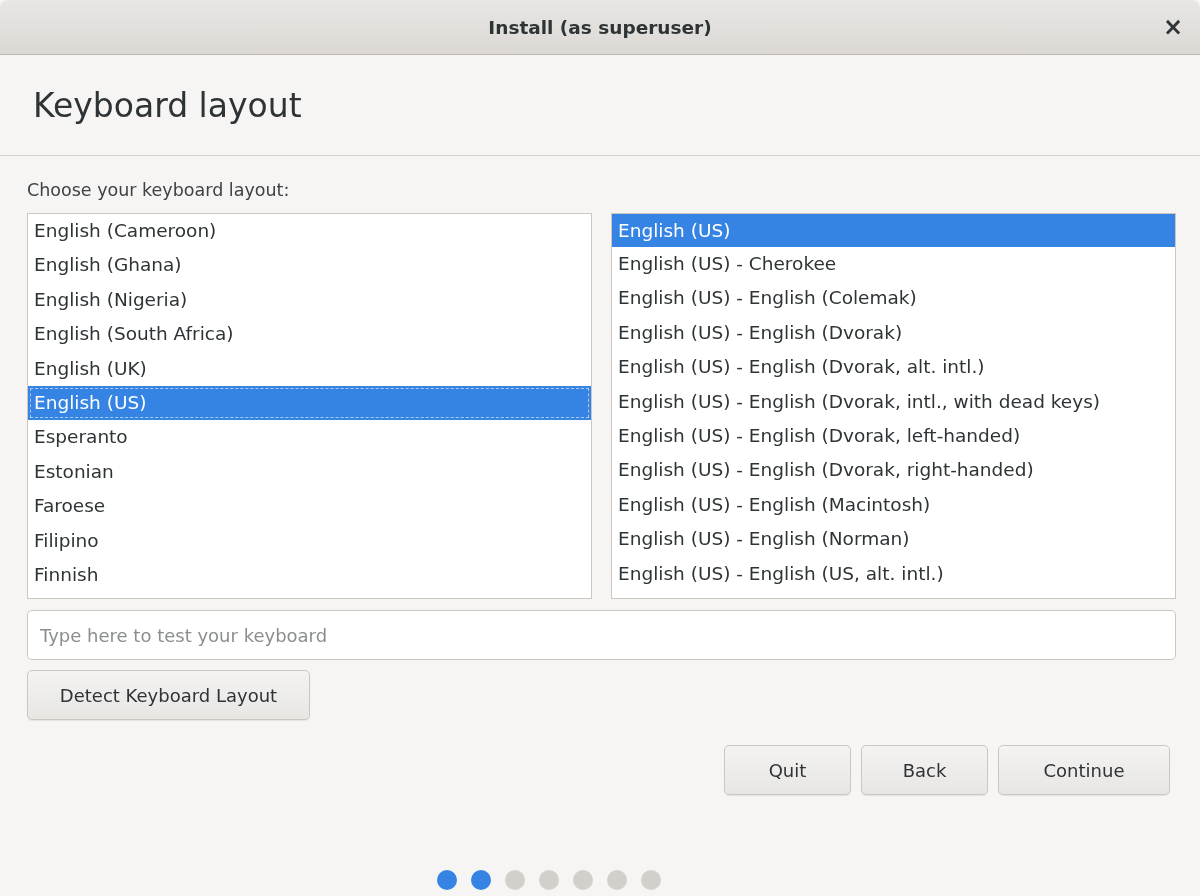 This screenshot has width=1200, height=896. What do you see at coordinates (309, 575) in the screenshot?
I see `layout-list-item: Finnish` at bounding box center [309, 575].